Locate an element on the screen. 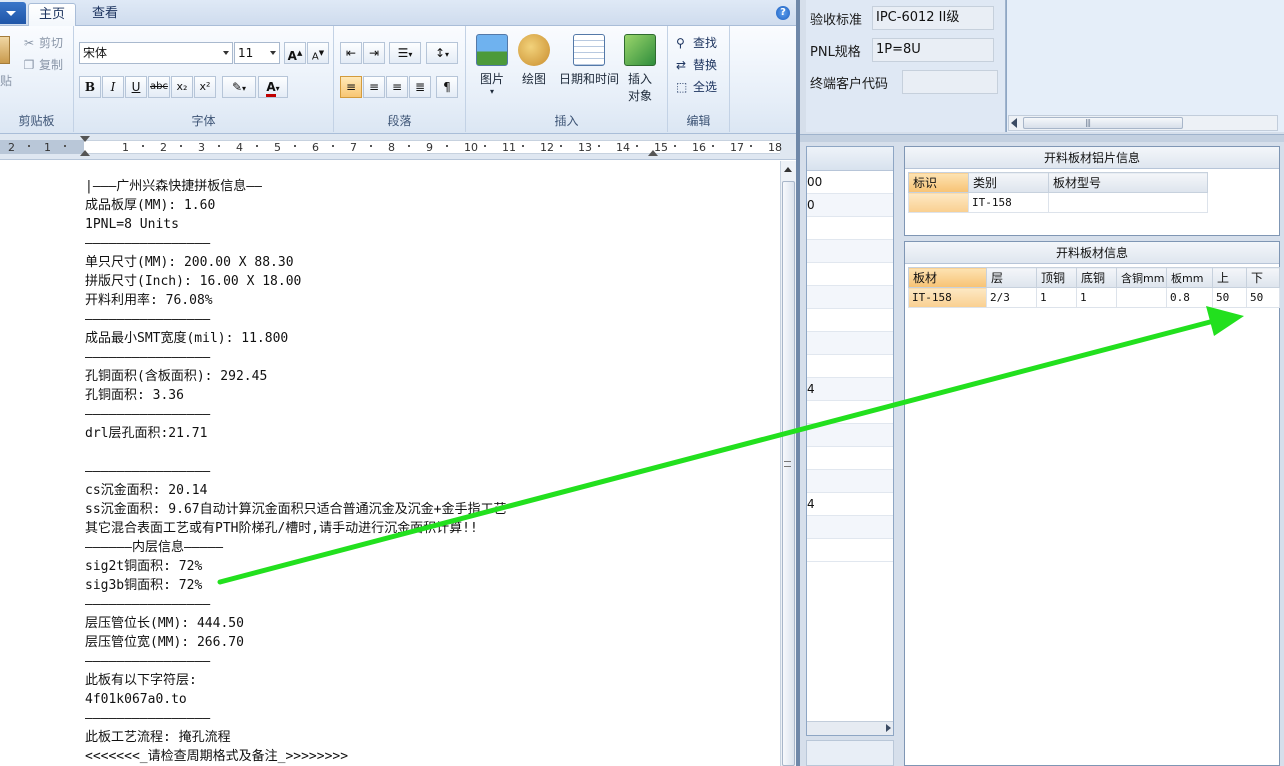 The image size is (1284, 766). paint-drawing-button: 绘图 is located at coordinates (534, 60).